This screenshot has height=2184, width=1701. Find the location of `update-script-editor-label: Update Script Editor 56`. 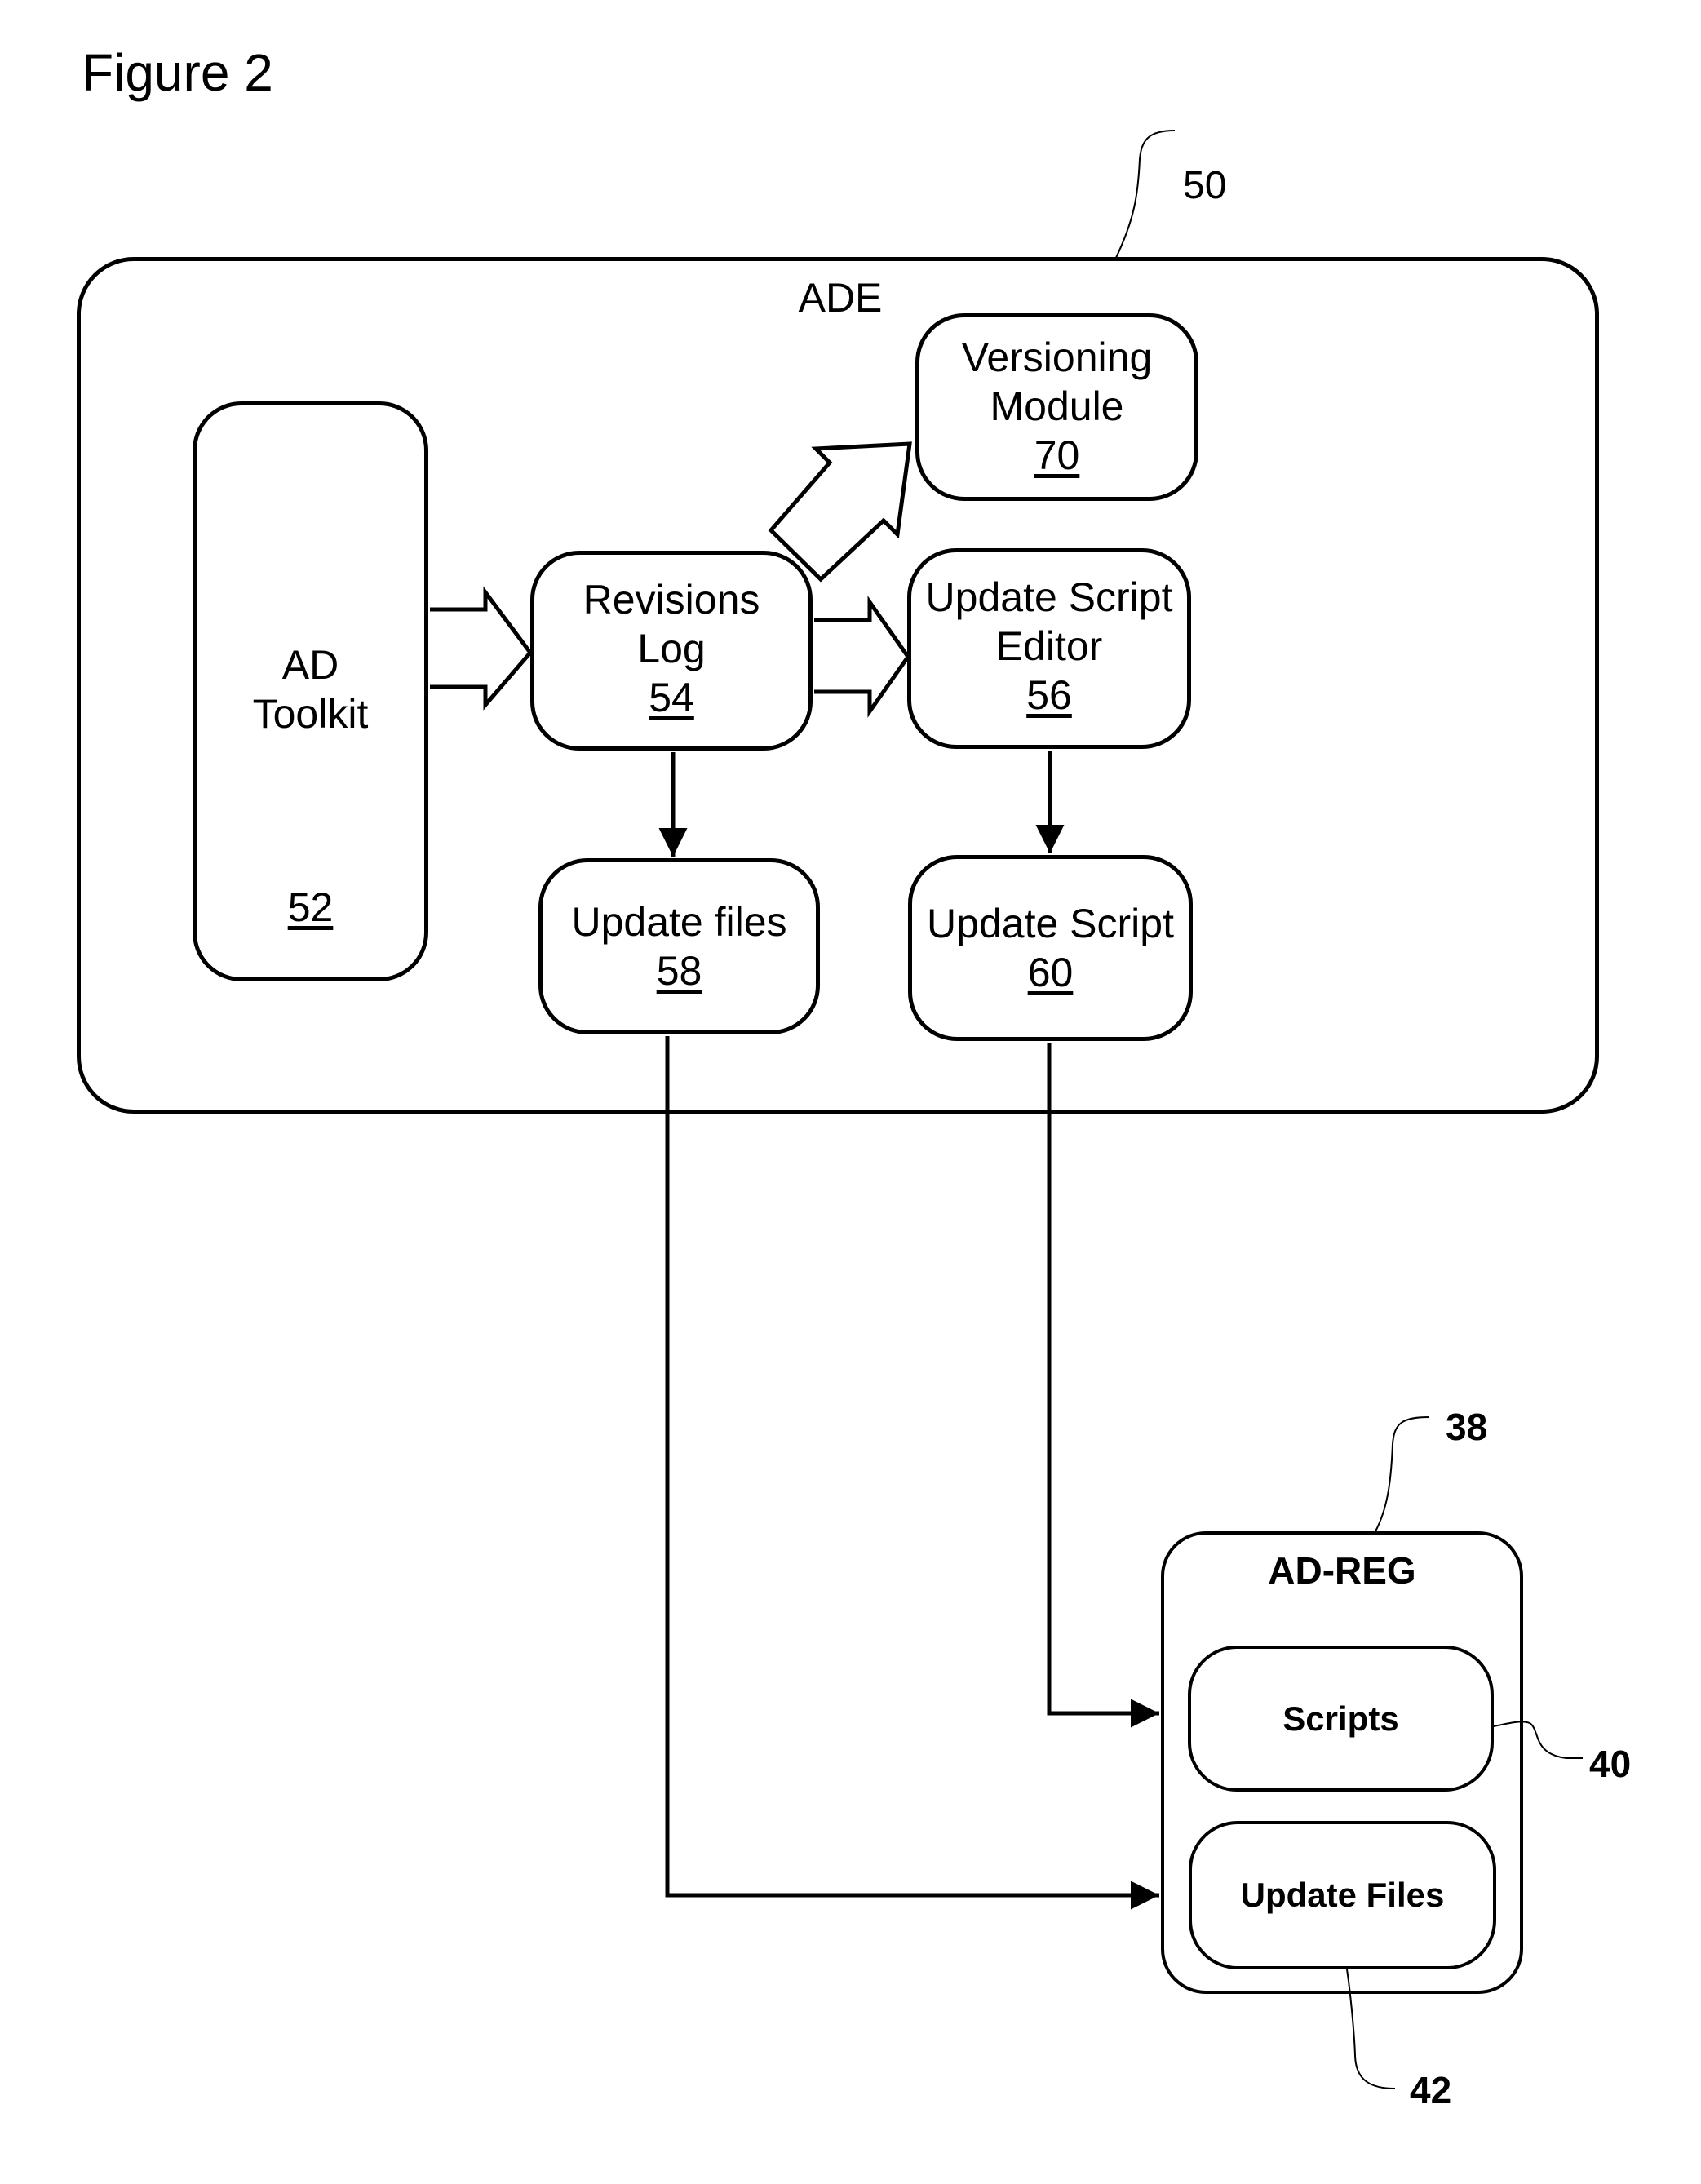

update-script-editor-label: Update Script Editor 56 is located at coordinates (1049, 646).